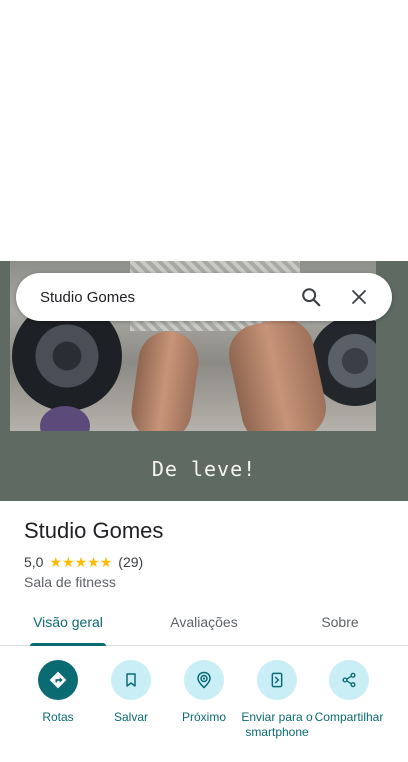  Describe the element at coordinates (349, 717) in the screenshot. I see `action-label: Compartilhar` at that location.